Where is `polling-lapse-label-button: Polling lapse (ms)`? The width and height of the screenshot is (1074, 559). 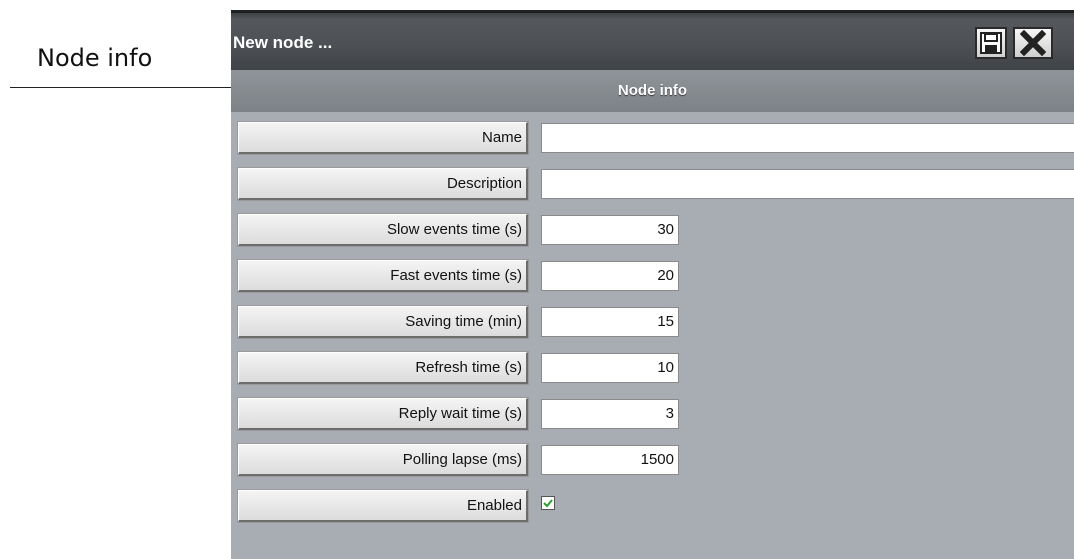 polling-lapse-label-button: Polling lapse (ms) is located at coordinates (383, 460).